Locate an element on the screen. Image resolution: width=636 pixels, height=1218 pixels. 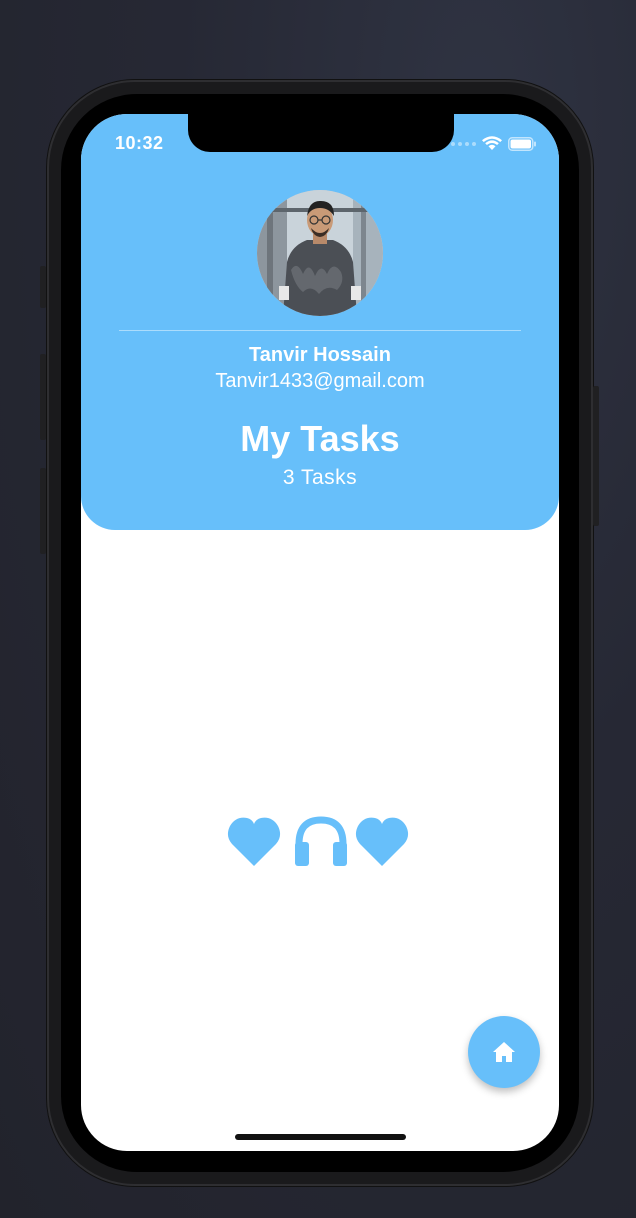
headphones-icon is located at coordinates (321, 841).